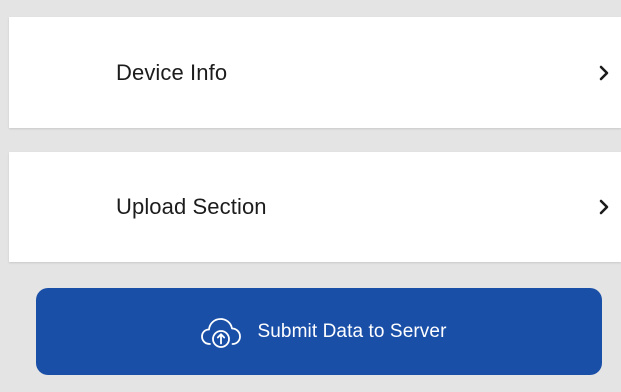 This screenshot has height=392, width=621. I want to click on submit-button-content: Submit Data to Server, so click(322, 332).